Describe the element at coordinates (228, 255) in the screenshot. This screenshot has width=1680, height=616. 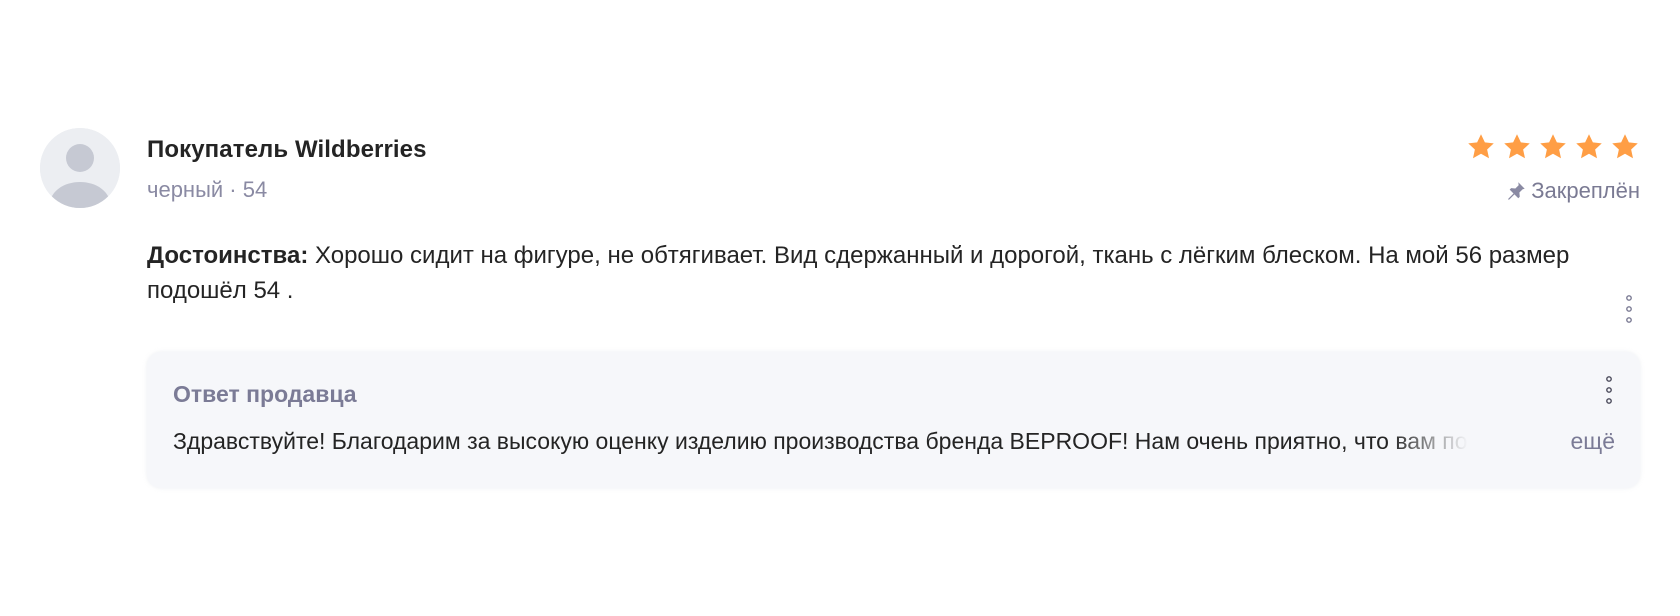
I see `pros-label: Достоинства:` at that location.